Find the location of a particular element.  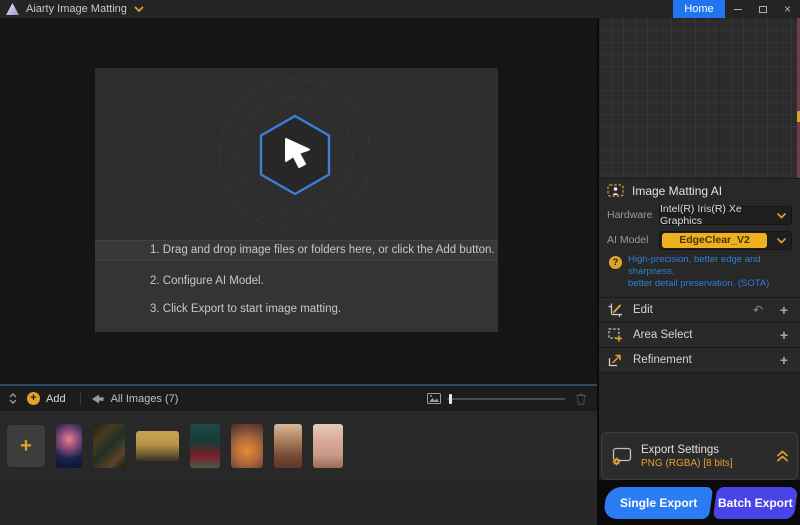

add-image-tile: + is located at coordinates (26, 446).